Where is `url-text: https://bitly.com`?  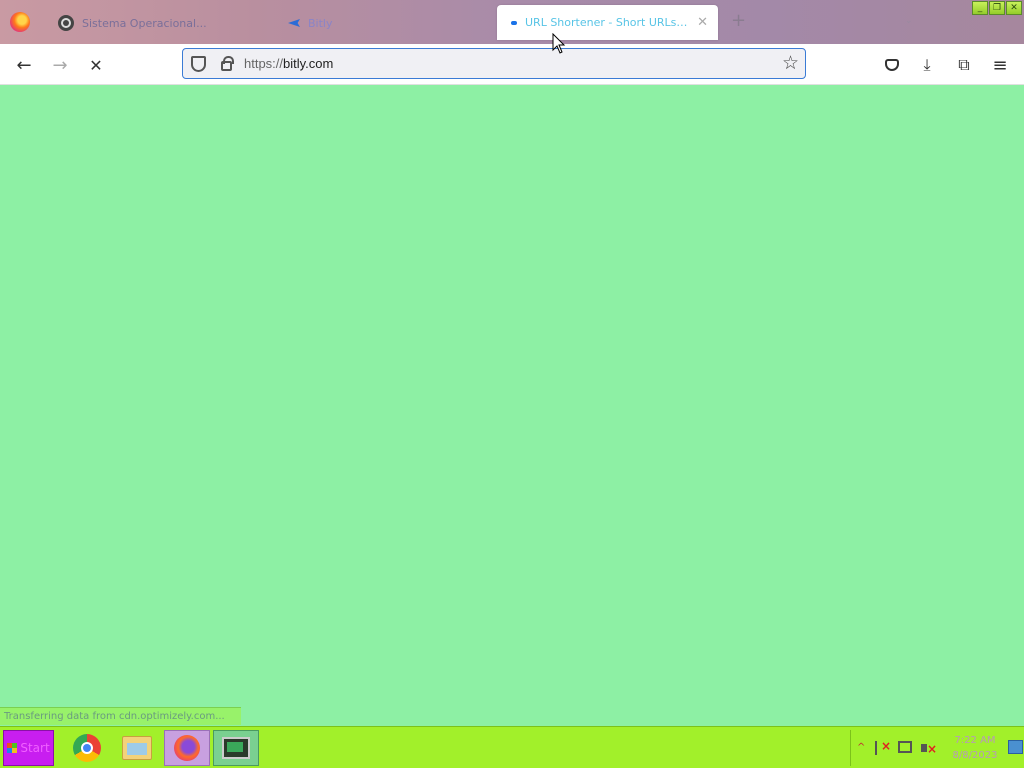 url-text: https://bitly.com is located at coordinates (288, 63).